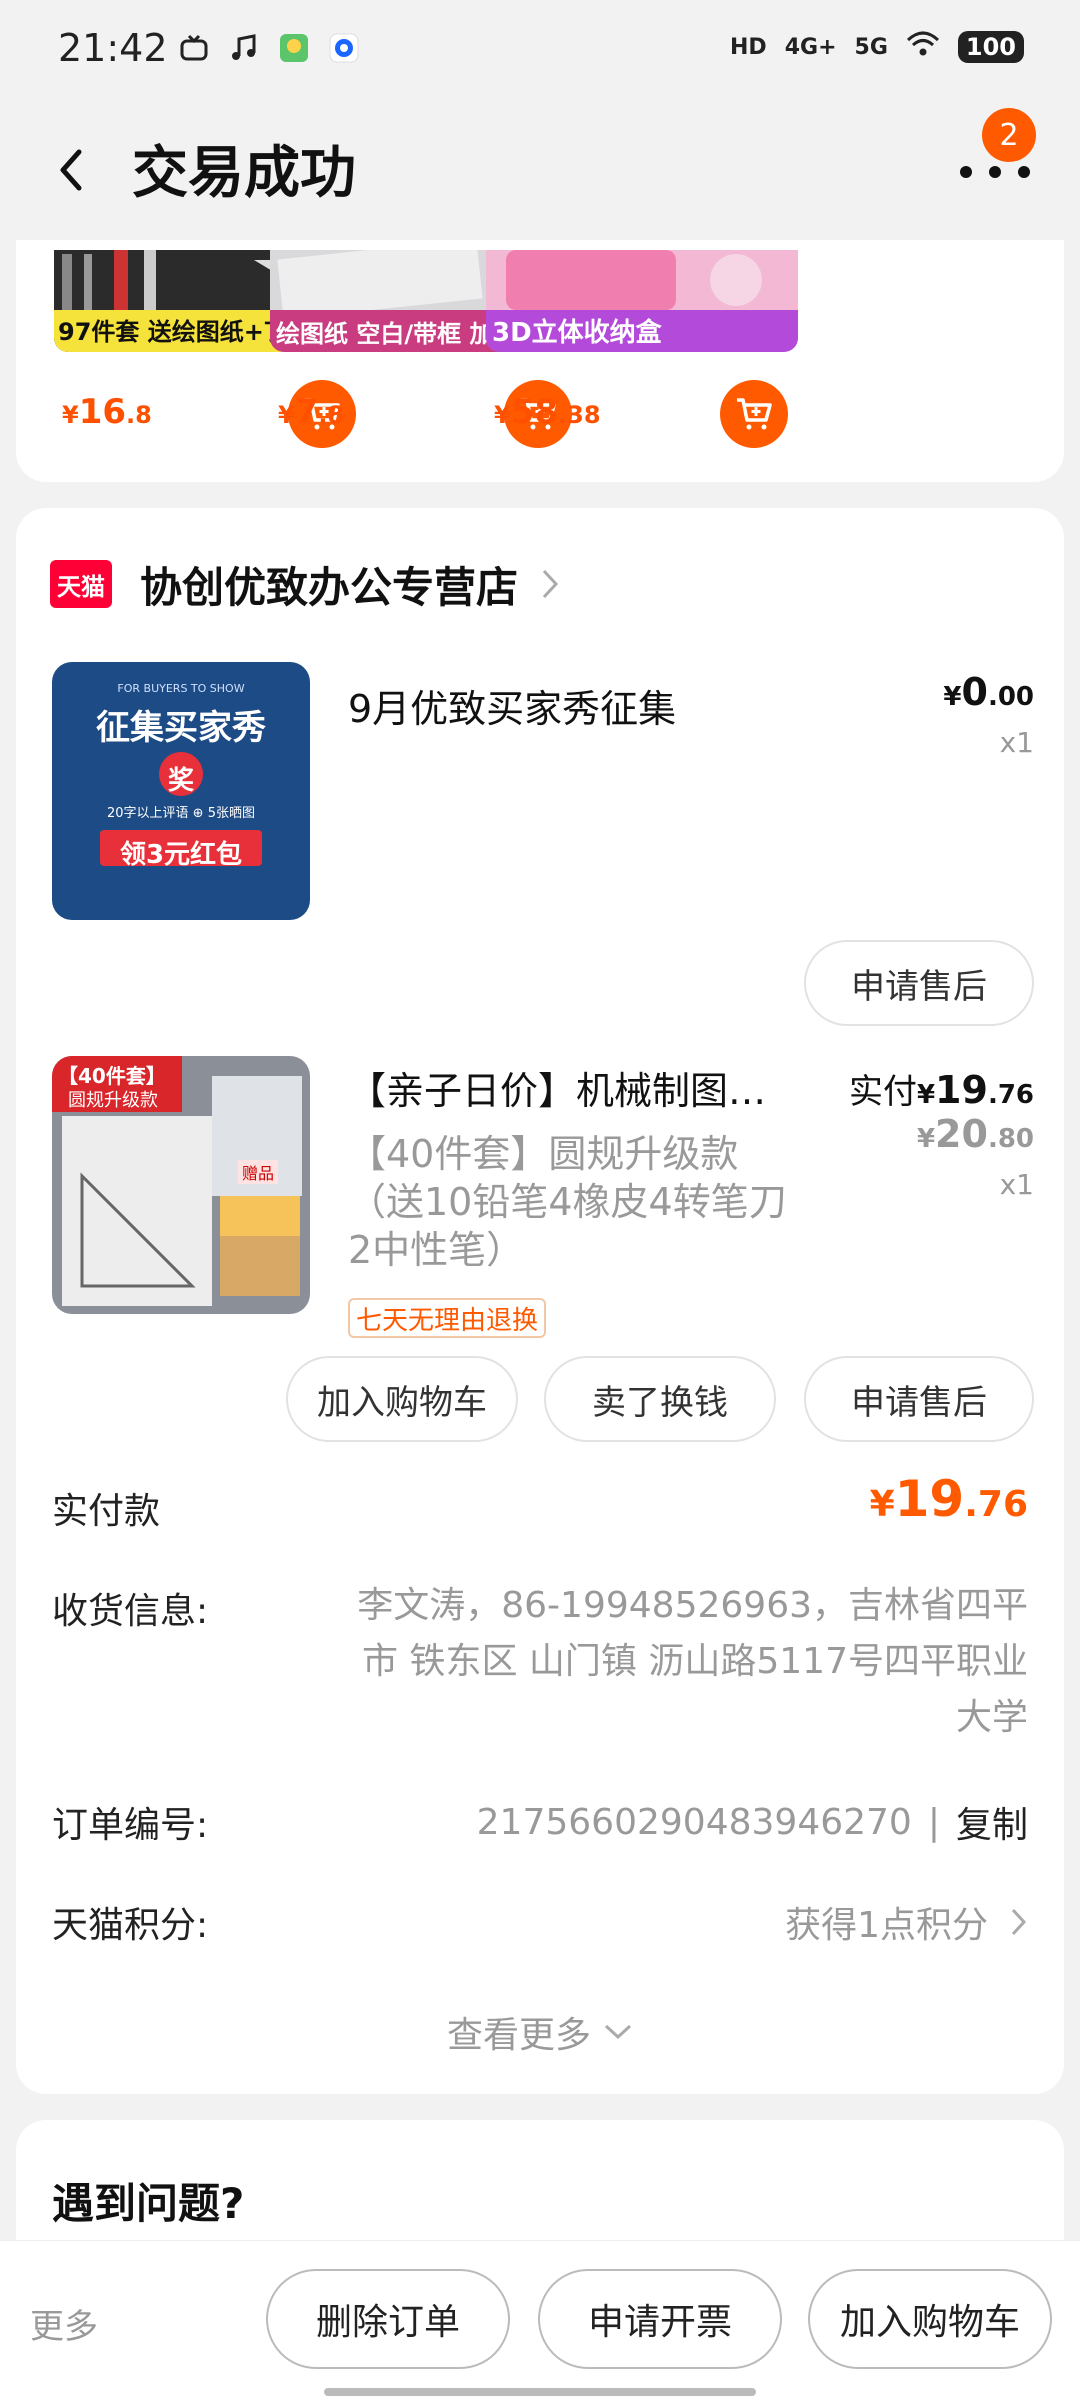 The image size is (1080, 2400). What do you see at coordinates (923, 47) in the screenshot?
I see `wifi-icon` at bounding box center [923, 47].